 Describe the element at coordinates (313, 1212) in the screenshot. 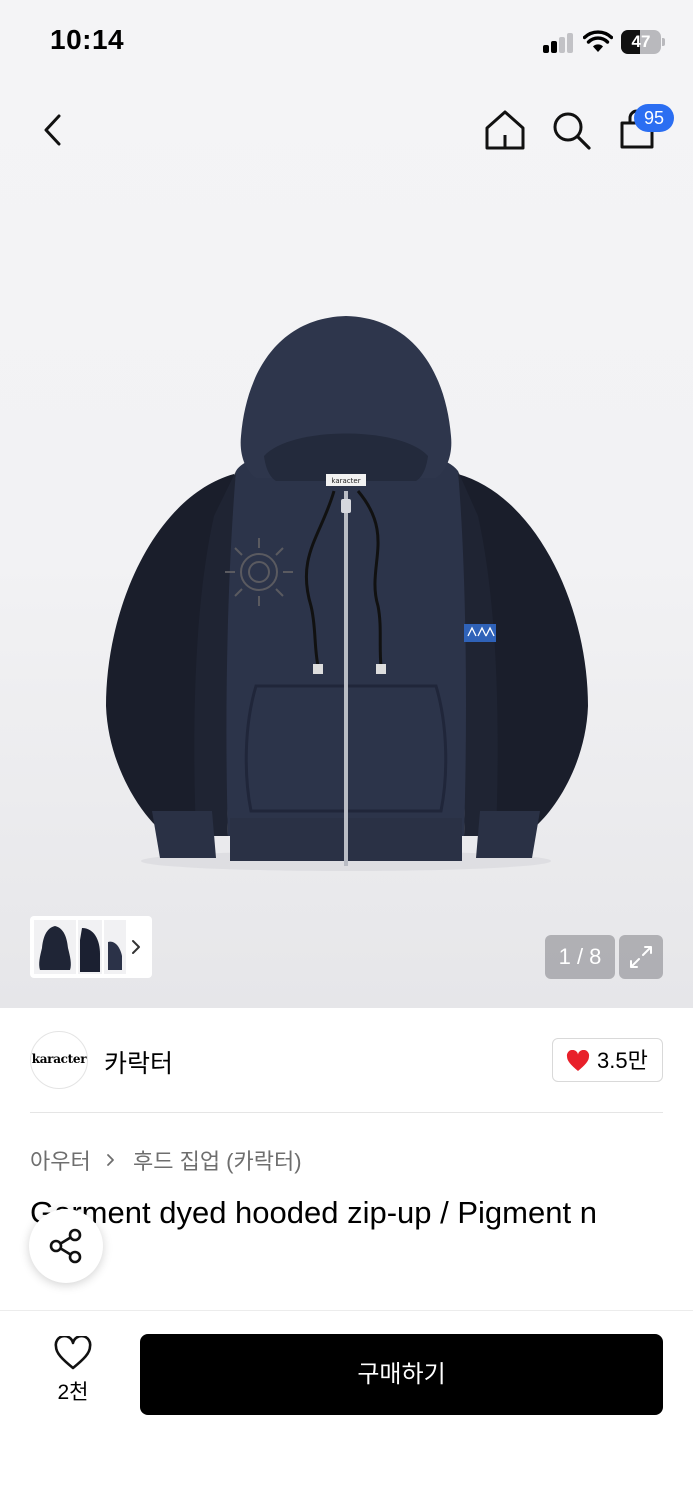

I see `product-title: Garment dyed hooded zip-up / Pigment n` at that location.